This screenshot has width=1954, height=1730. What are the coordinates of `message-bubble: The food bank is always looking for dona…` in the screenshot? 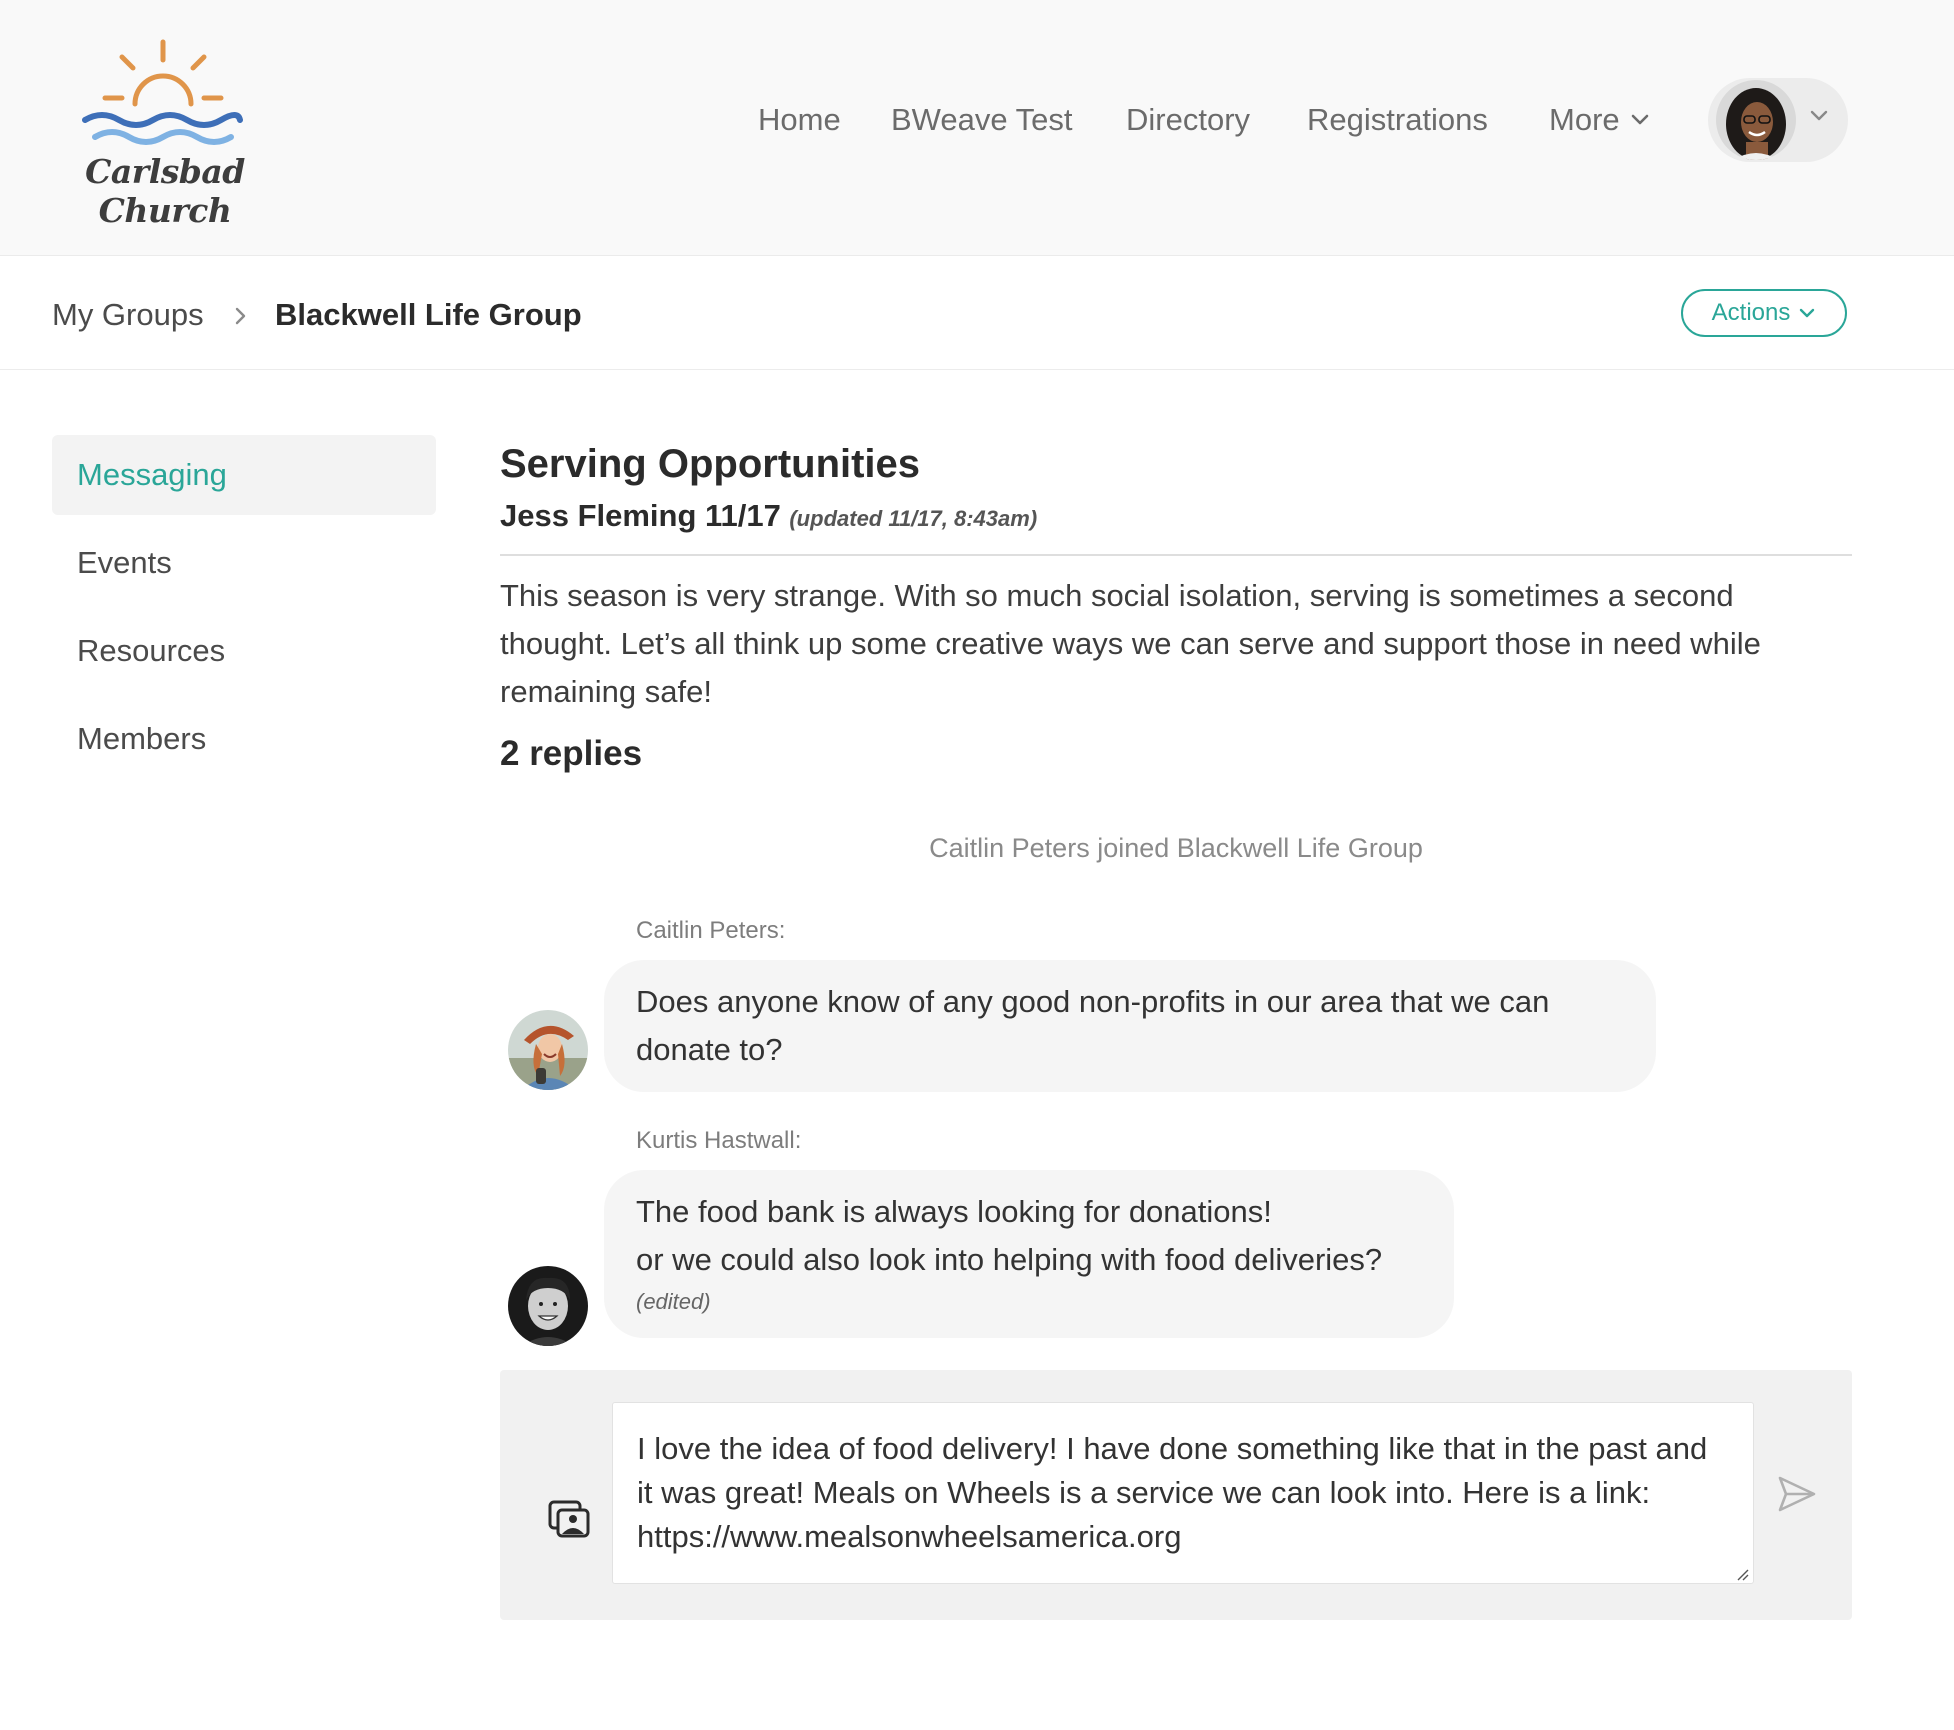 It's located at (1029, 1254).